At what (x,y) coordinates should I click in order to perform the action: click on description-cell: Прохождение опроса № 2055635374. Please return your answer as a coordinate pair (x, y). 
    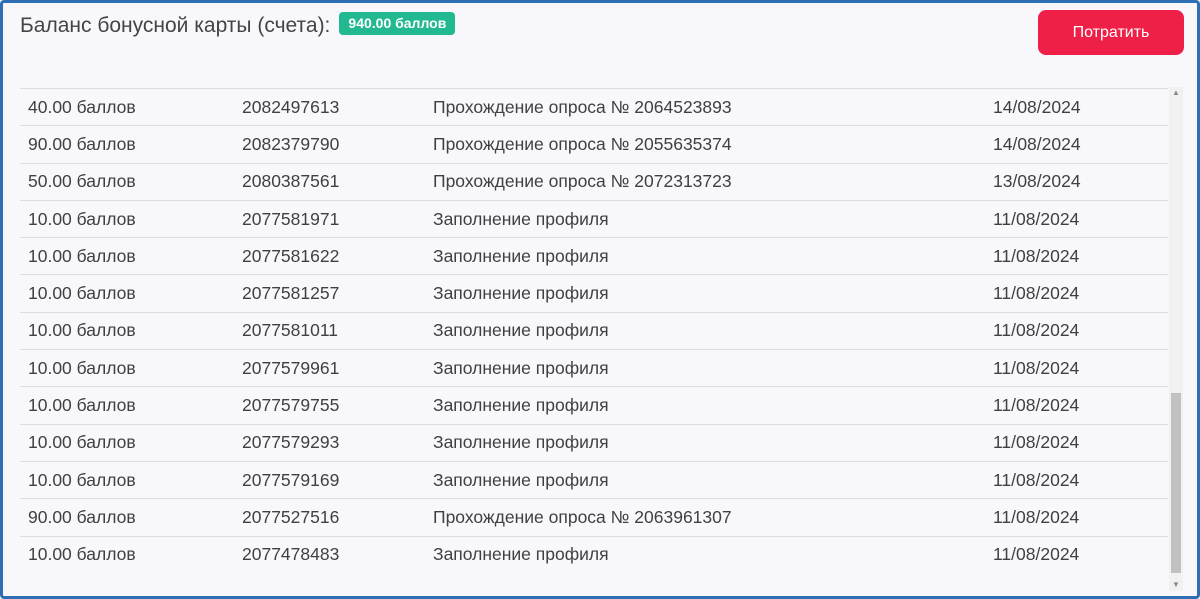
    Looking at the image, I should click on (582, 143).